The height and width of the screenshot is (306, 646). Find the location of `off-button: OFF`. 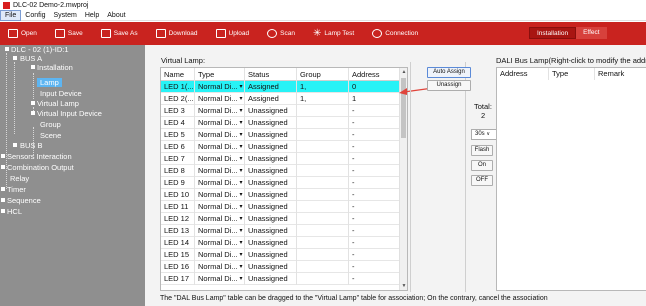

off-button: OFF is located at coordinates (482, 180).